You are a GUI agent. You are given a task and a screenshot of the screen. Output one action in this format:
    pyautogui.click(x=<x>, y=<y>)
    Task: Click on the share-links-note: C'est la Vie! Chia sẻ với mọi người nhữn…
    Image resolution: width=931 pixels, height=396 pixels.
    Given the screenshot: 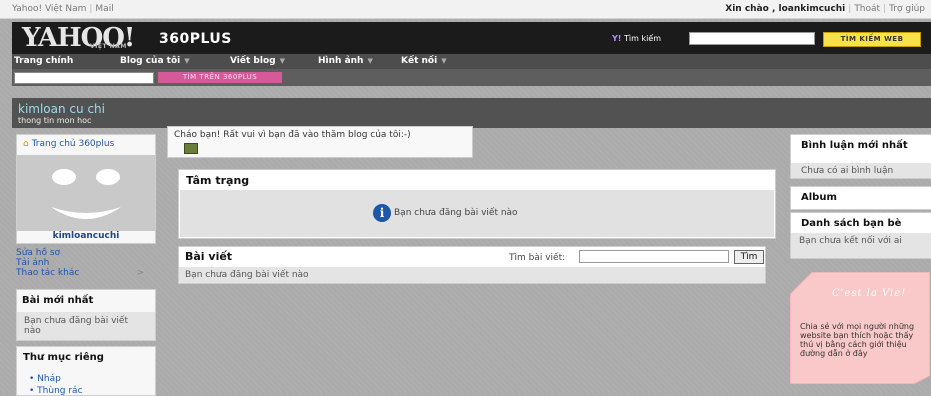 What is the action you would take?
    pyautogui.click(x=860, y=328)
    